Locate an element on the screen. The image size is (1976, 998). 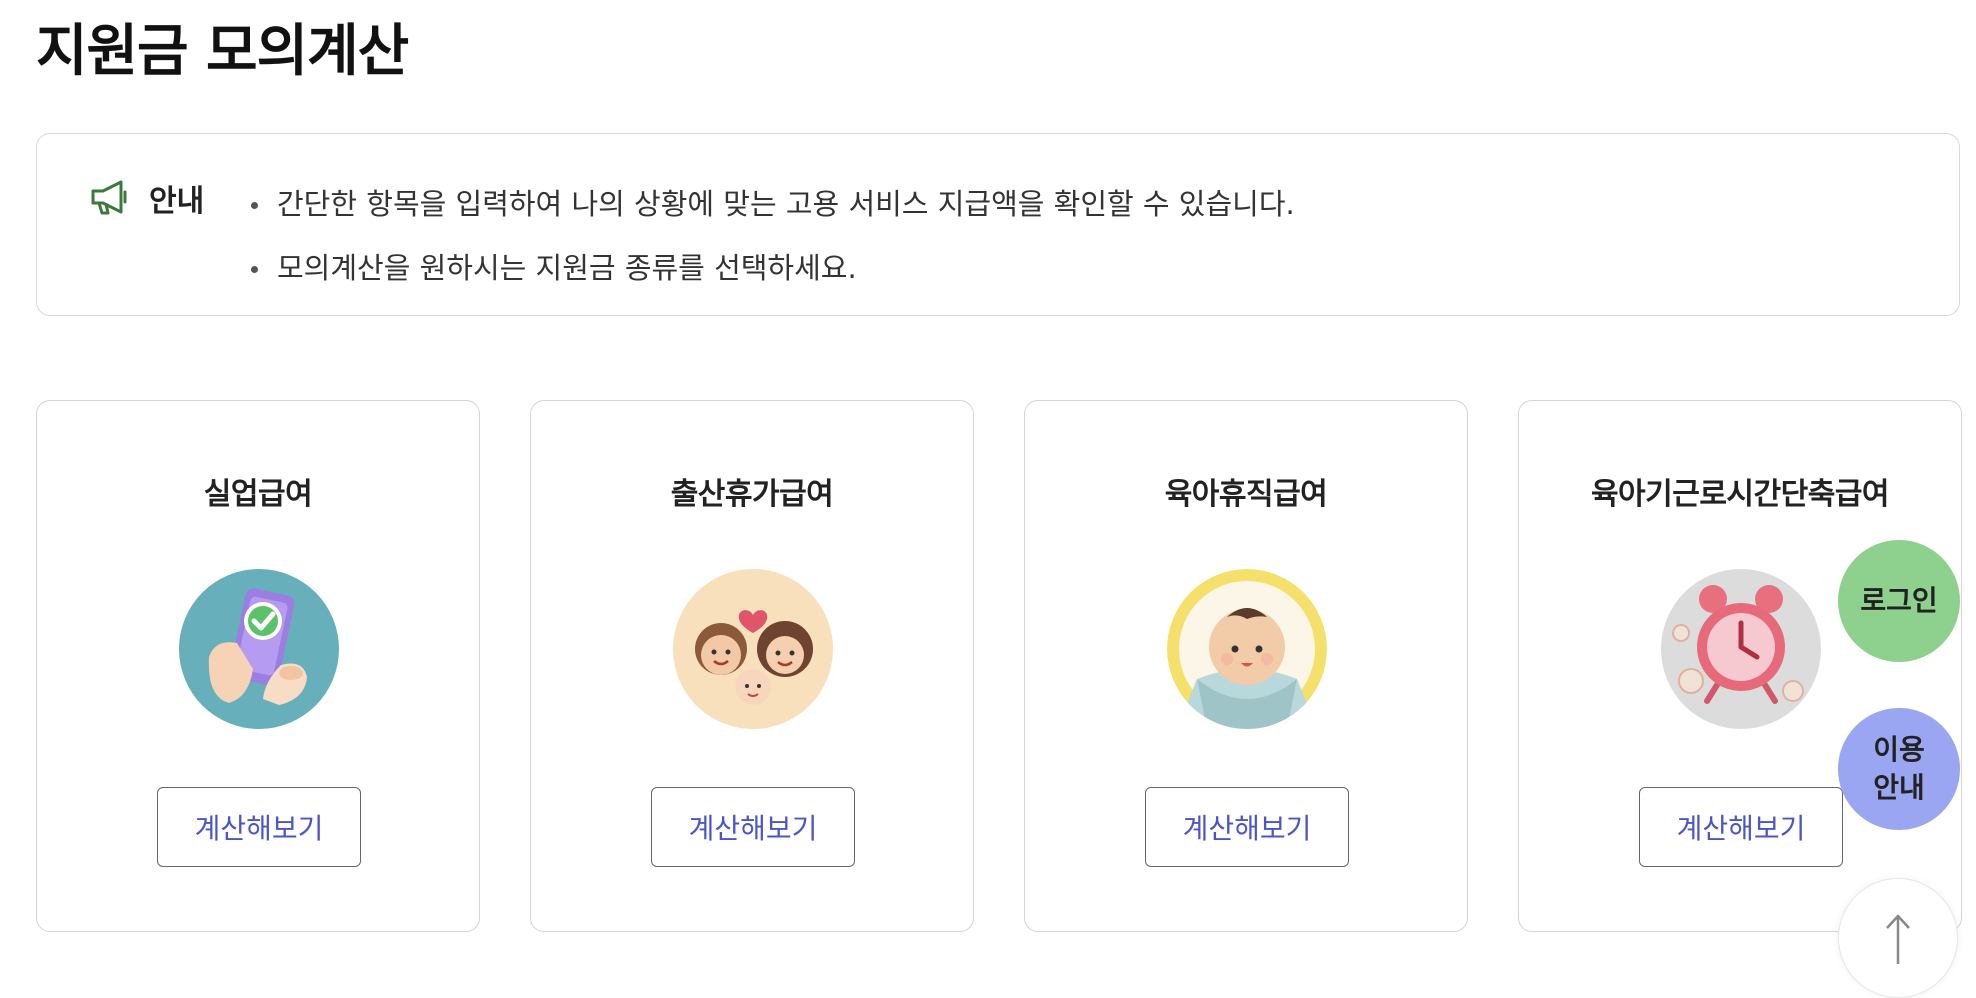
phone-check-illustration is located at coordinates (259, 649).